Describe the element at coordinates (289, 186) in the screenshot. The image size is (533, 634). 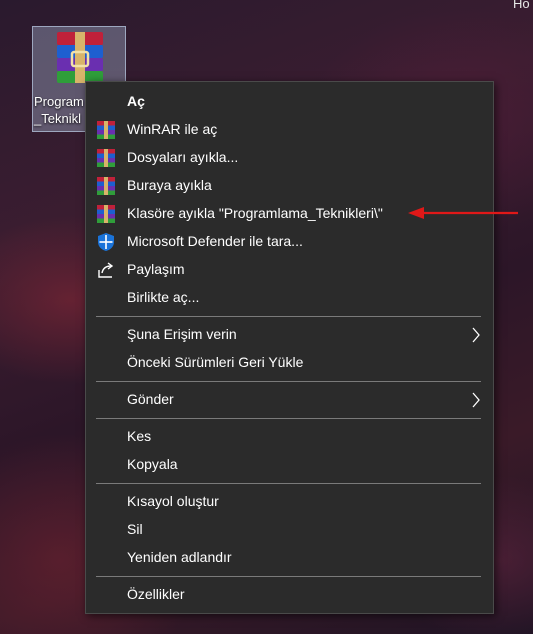
I see `menu-item-extract-here: Buraya ayıkla` at that location.